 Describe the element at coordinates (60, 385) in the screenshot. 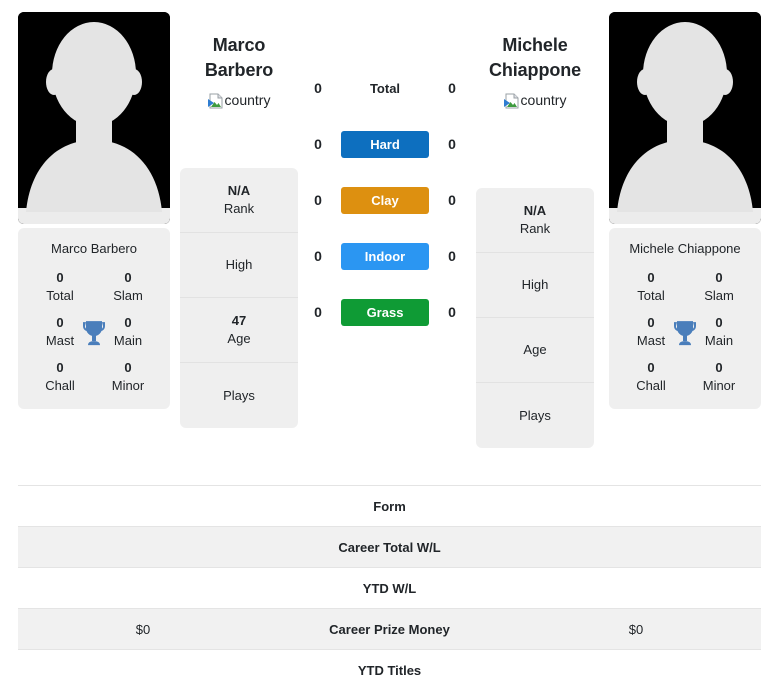

I see `titles-chall-left-label: Chall` at that location.